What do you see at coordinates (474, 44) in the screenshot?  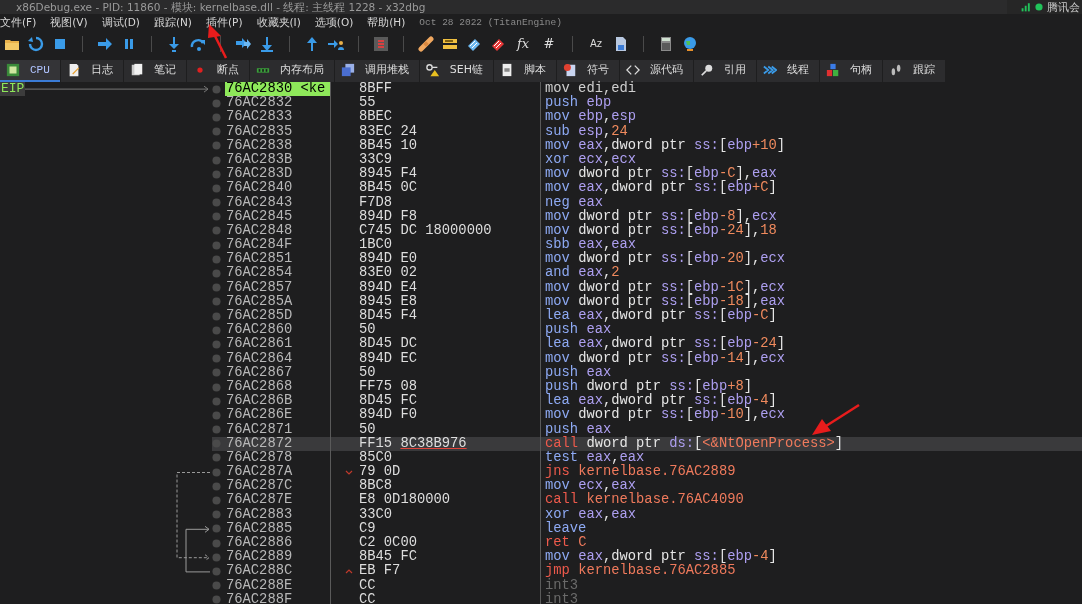 I see `tag-icon` at bounding box center [474, 44].